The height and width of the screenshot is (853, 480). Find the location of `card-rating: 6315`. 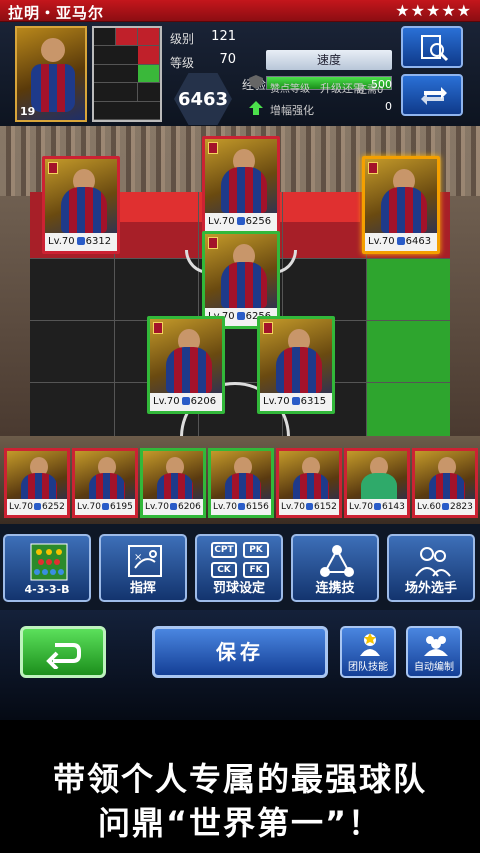

card-rating: 6315 is located at coordinates (313, 401).